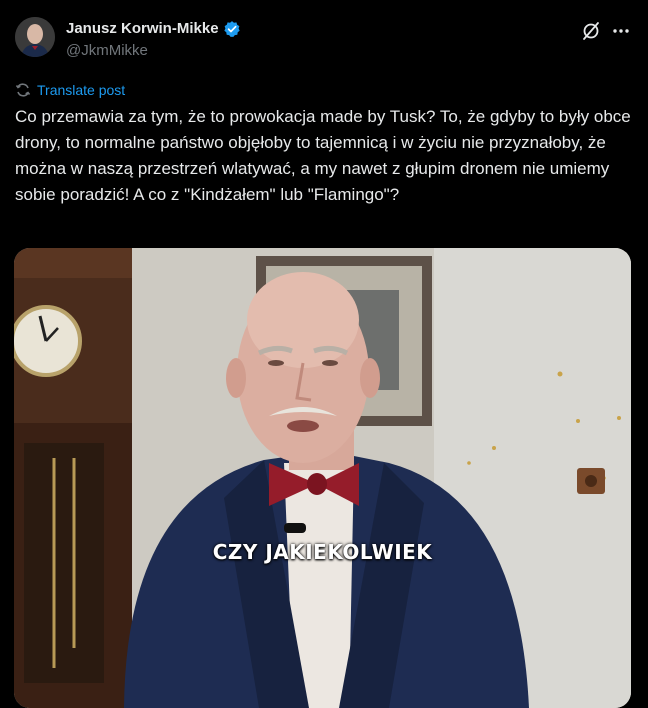  What do you see at coordinates (591, 31) in the screenshot?
I see `grok-icon` at bounding box center [591, 31].